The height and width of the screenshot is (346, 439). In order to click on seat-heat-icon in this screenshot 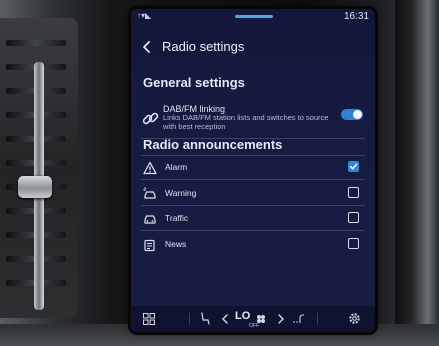, I will do `click(205, 318)`.